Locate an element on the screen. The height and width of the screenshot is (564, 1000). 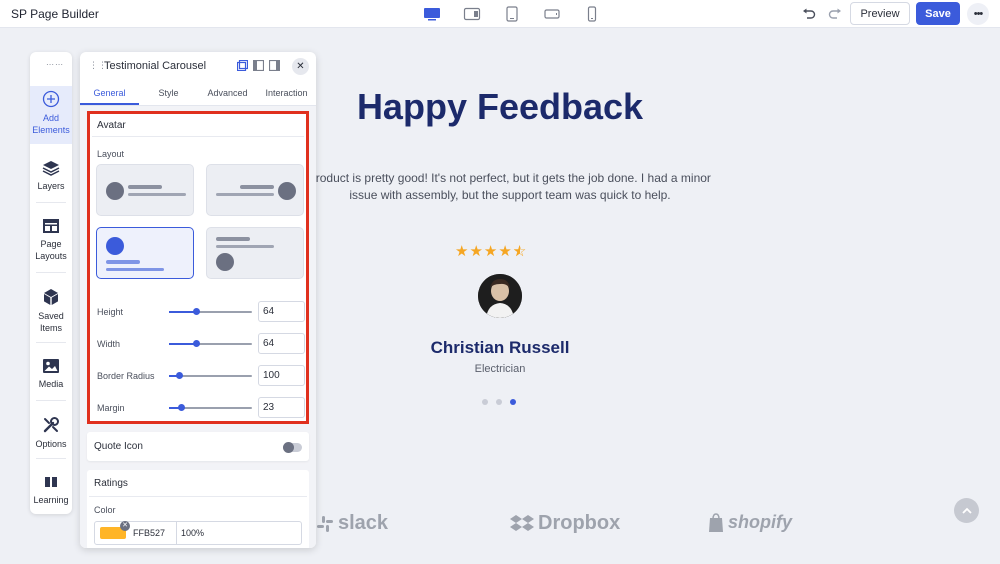
slack-logo: slack is located at coordinates (352, 523).